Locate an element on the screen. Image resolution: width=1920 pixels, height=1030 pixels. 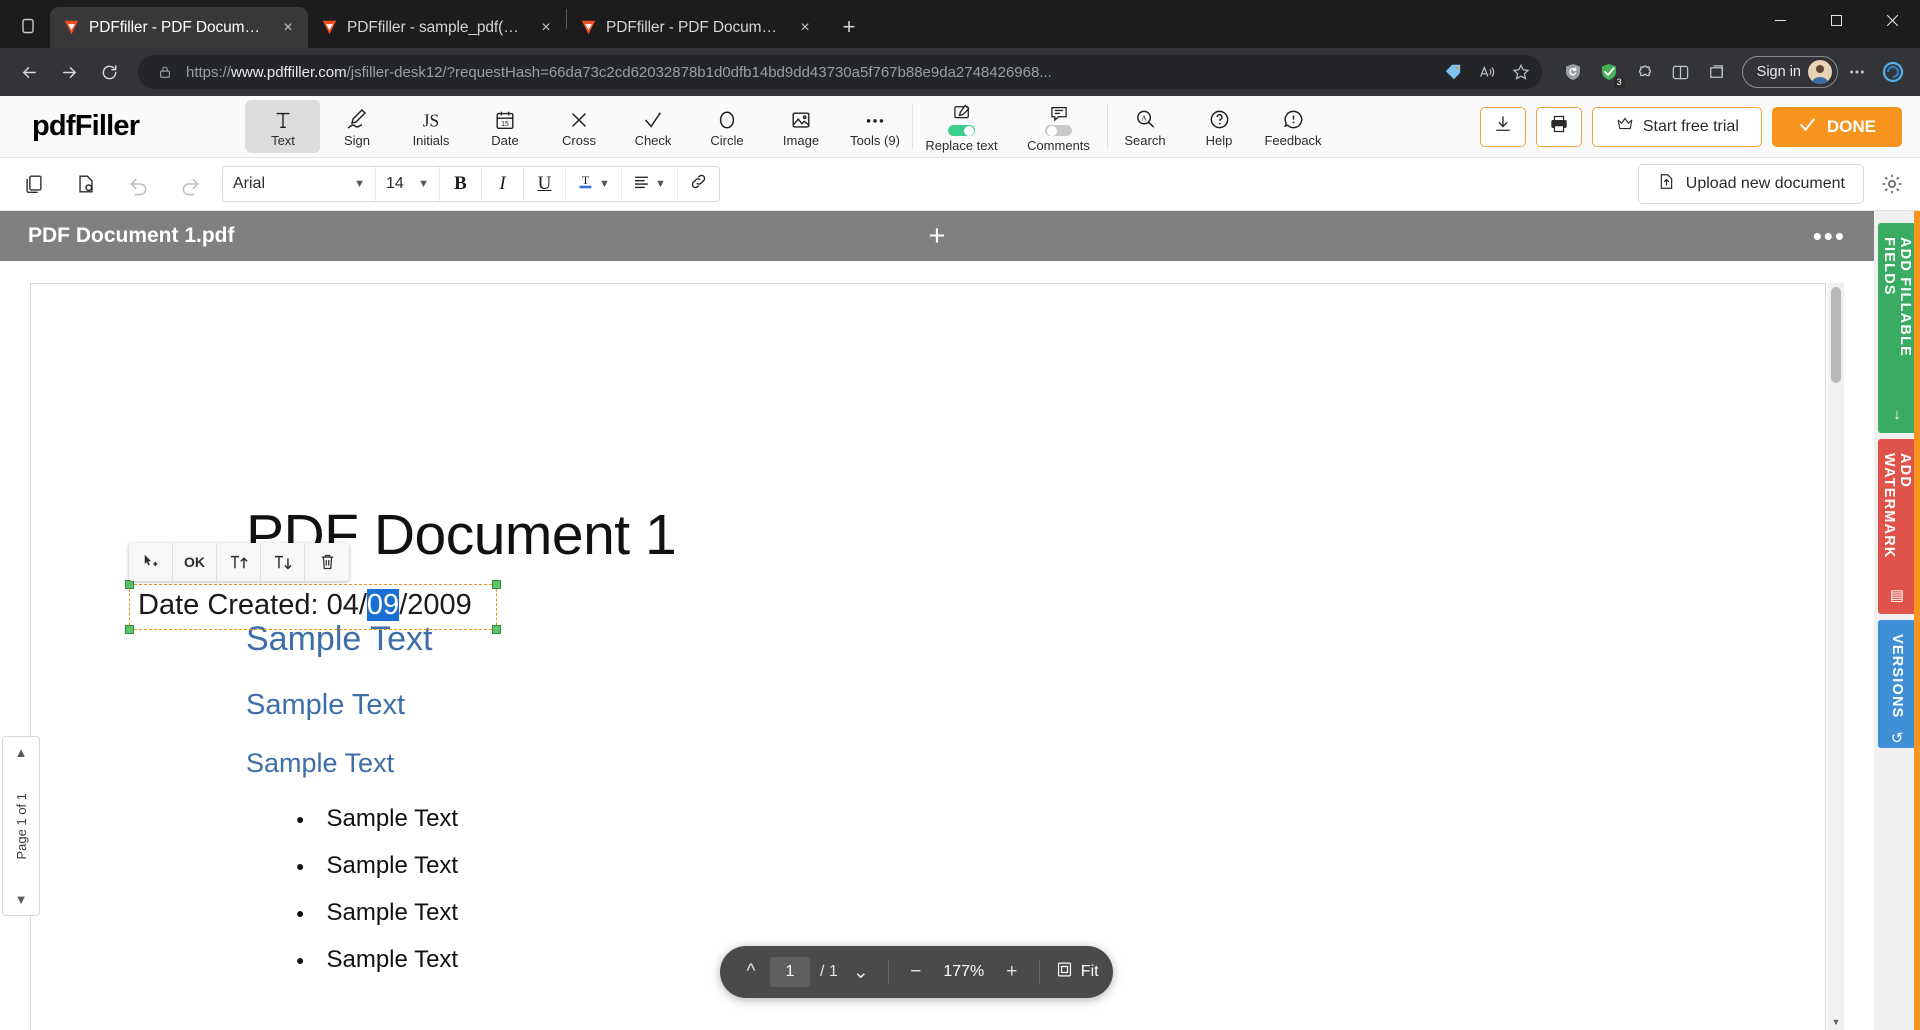
sidebar-tab-add-watermark: ADD WATERMARK ▤ is located at coordinates (1897, 526).